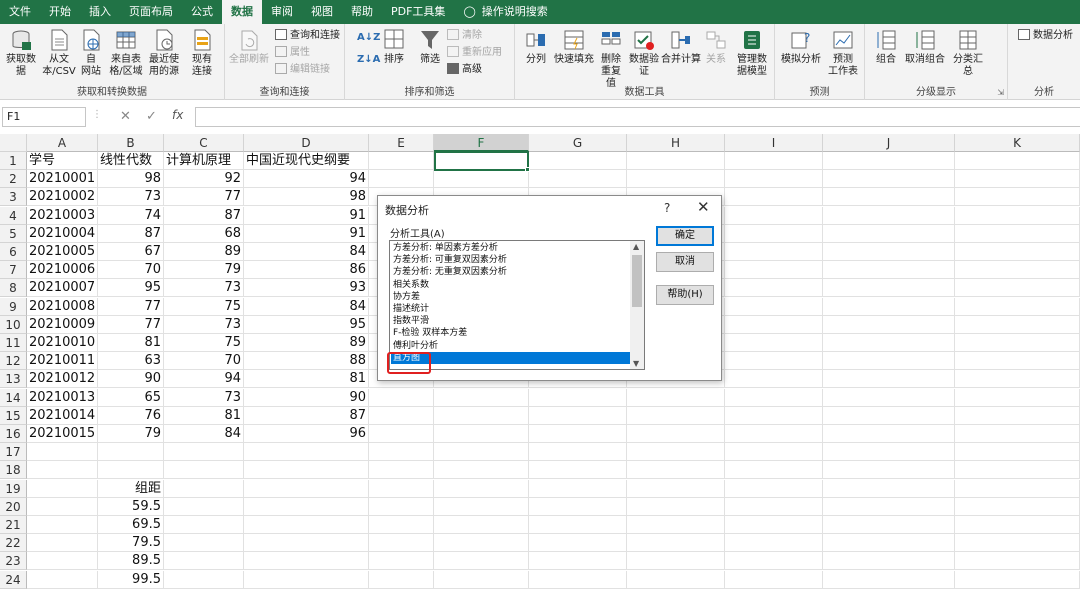 The image size is (1080, 592). I want to click on list-item: F-检验 双样本方差, so click(510, 333).